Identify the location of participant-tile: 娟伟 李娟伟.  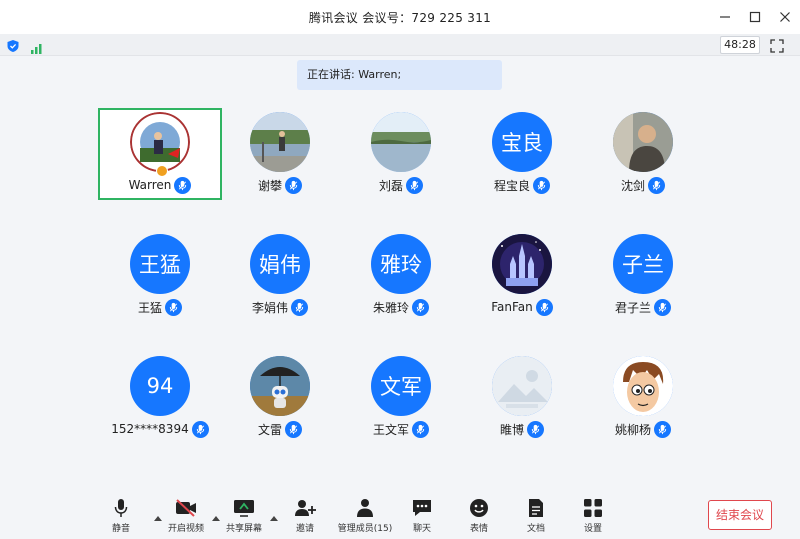
(280, 276).